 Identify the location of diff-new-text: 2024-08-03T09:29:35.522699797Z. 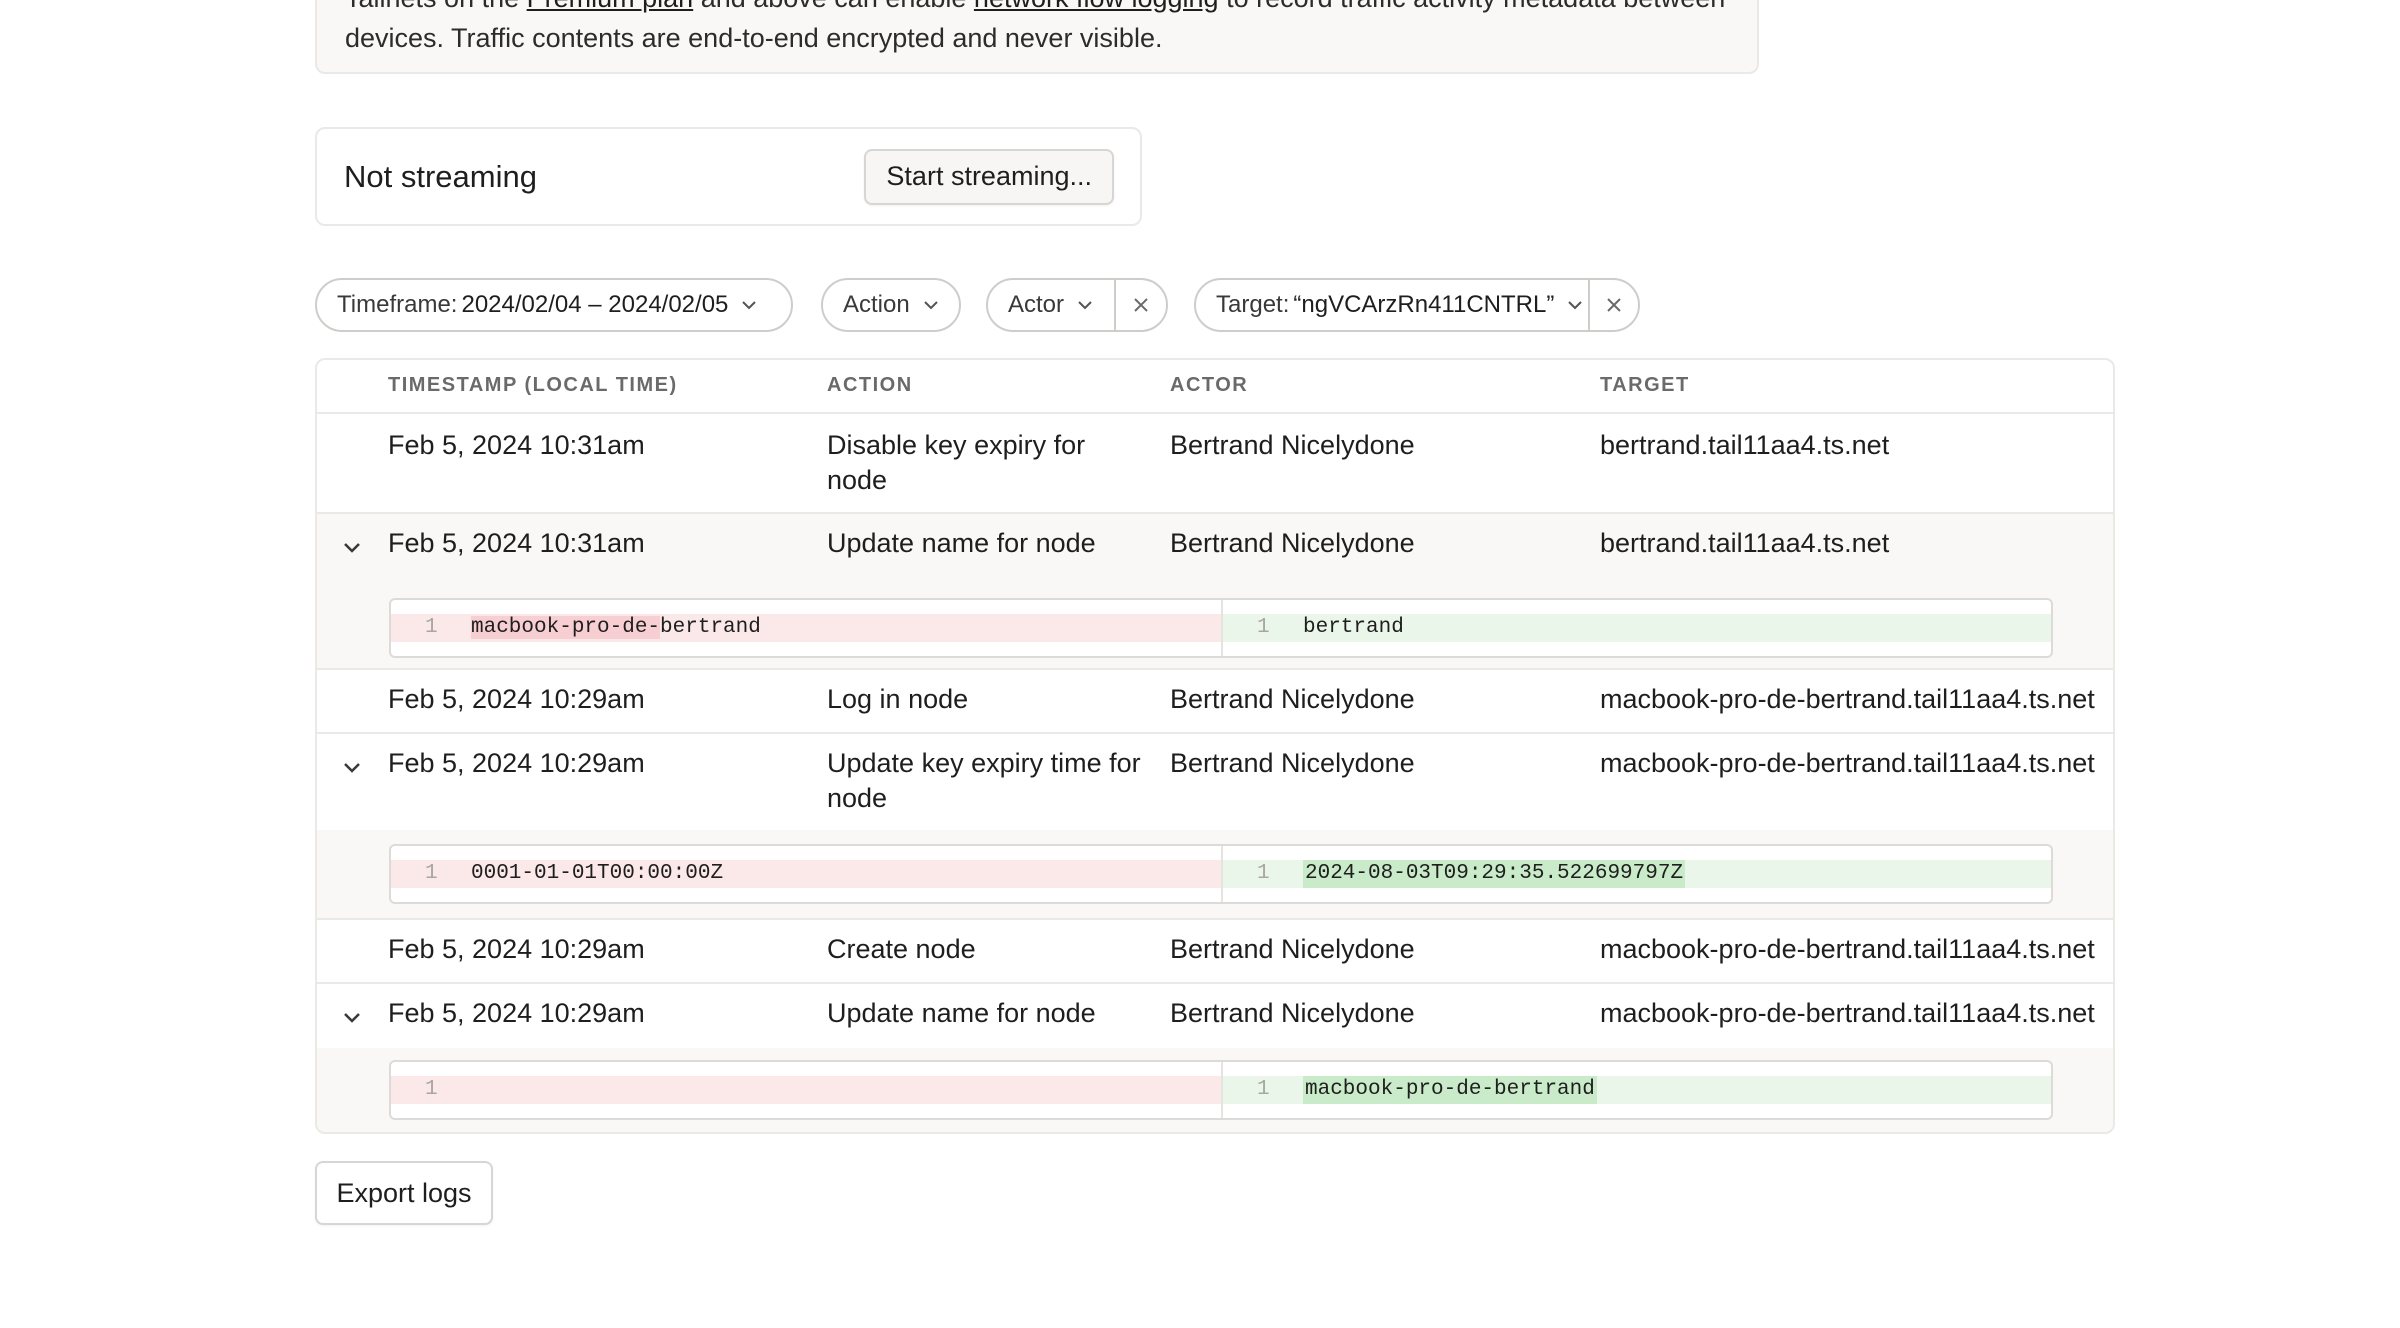
(1494, 874).